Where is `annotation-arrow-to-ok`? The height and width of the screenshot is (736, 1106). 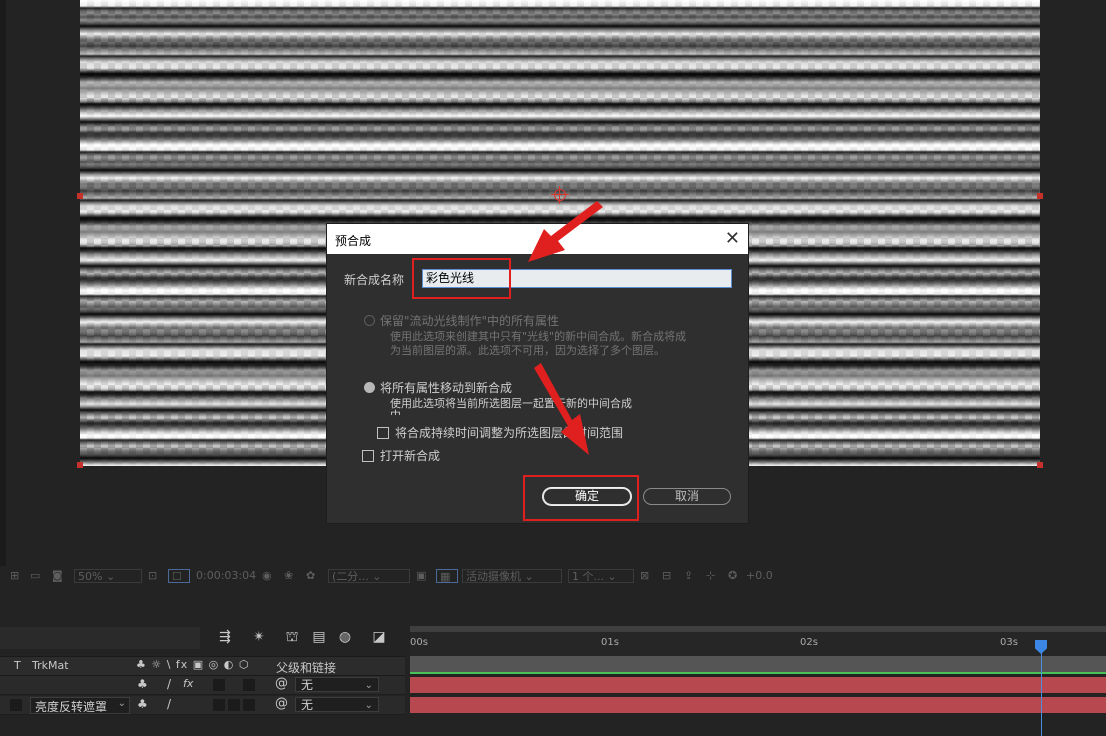
annotation-arrow-to-ok is located at coordinates (561, 409).